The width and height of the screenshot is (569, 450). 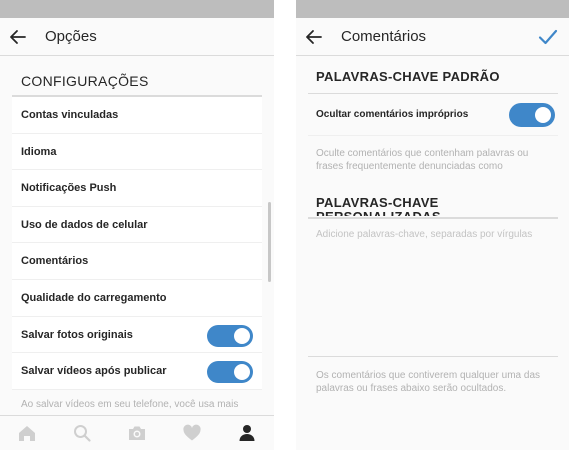 What do you see at coordinates (384, 36) in the screenshot?
I see `page-title: Comentários` at bounding box center [384, 36].